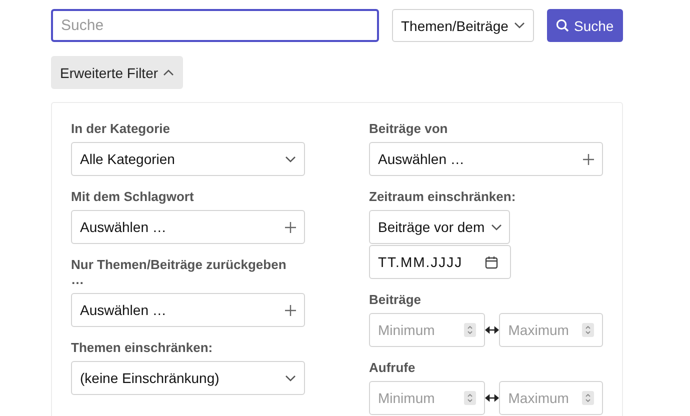 The width and height of the screenshot is (690, 416). Describe the element at coordinates (121, 128) in the screenshot. I see `filter-label: In der Kategorie` at that location.